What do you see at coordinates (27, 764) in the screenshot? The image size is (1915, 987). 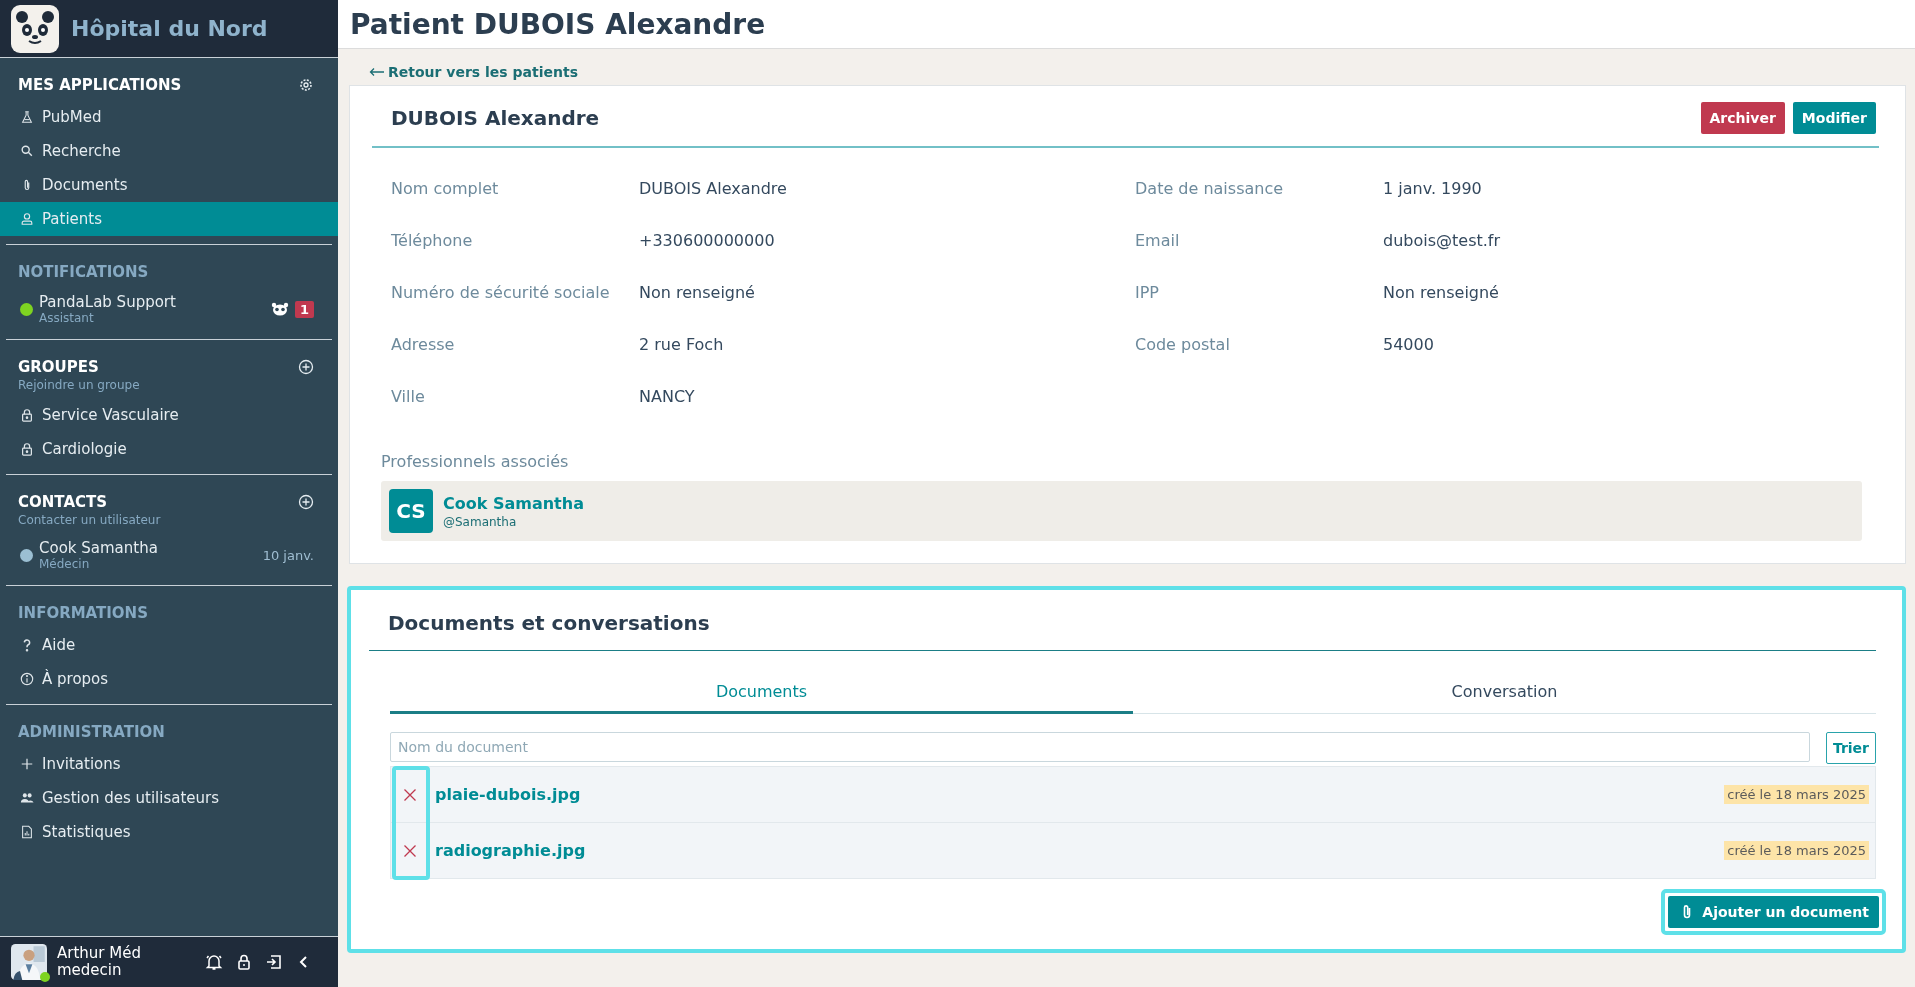 I see `plus-icon` at bounding box center [27, 764].